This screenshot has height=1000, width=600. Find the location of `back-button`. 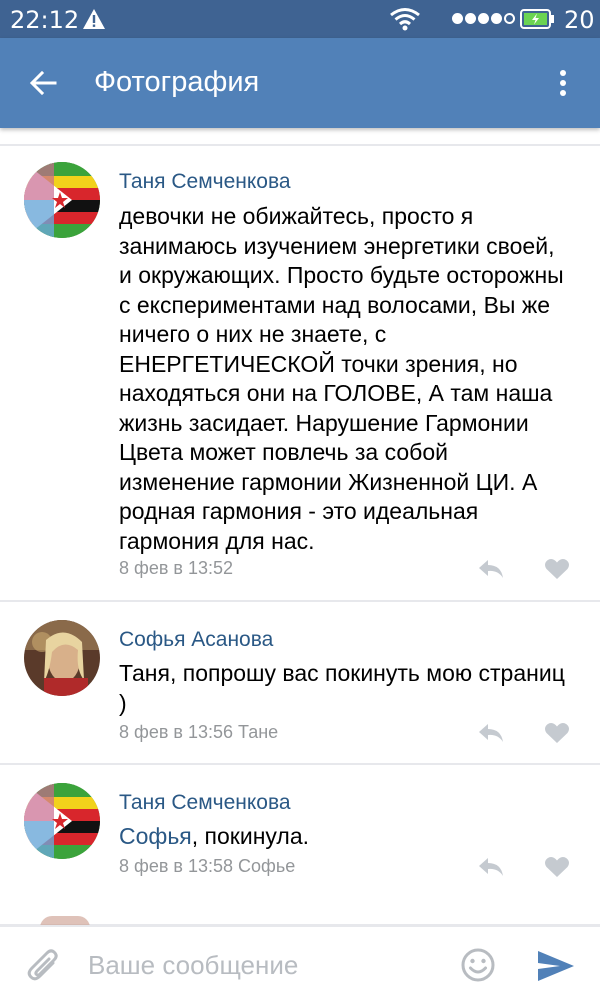

back-button is located at coordinates (43, 83).